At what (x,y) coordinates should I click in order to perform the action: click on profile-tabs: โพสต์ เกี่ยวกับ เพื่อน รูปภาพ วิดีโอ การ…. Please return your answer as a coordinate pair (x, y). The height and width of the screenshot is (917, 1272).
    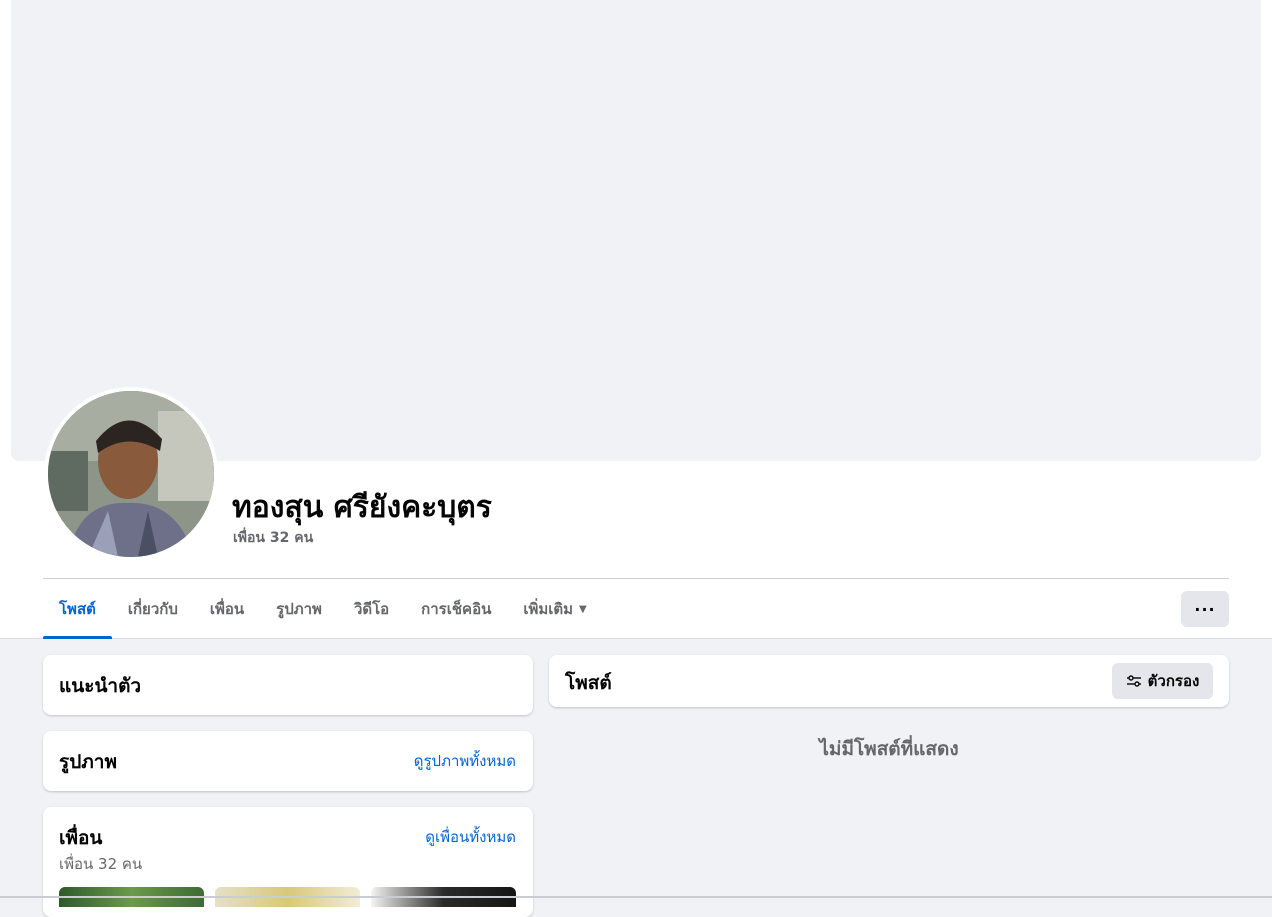
    Looking at the image, I should click on (323, 609).